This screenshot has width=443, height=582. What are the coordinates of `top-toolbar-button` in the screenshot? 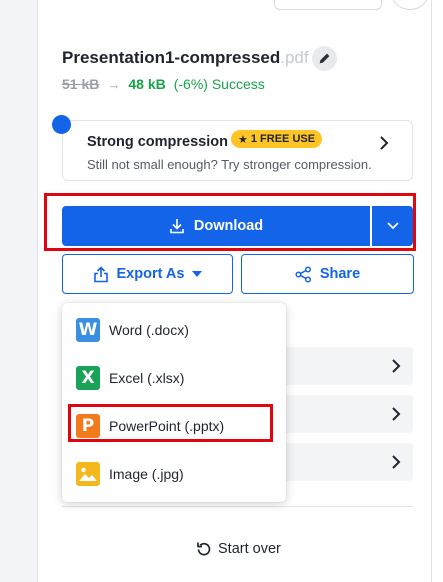 It's located at (328, 5).